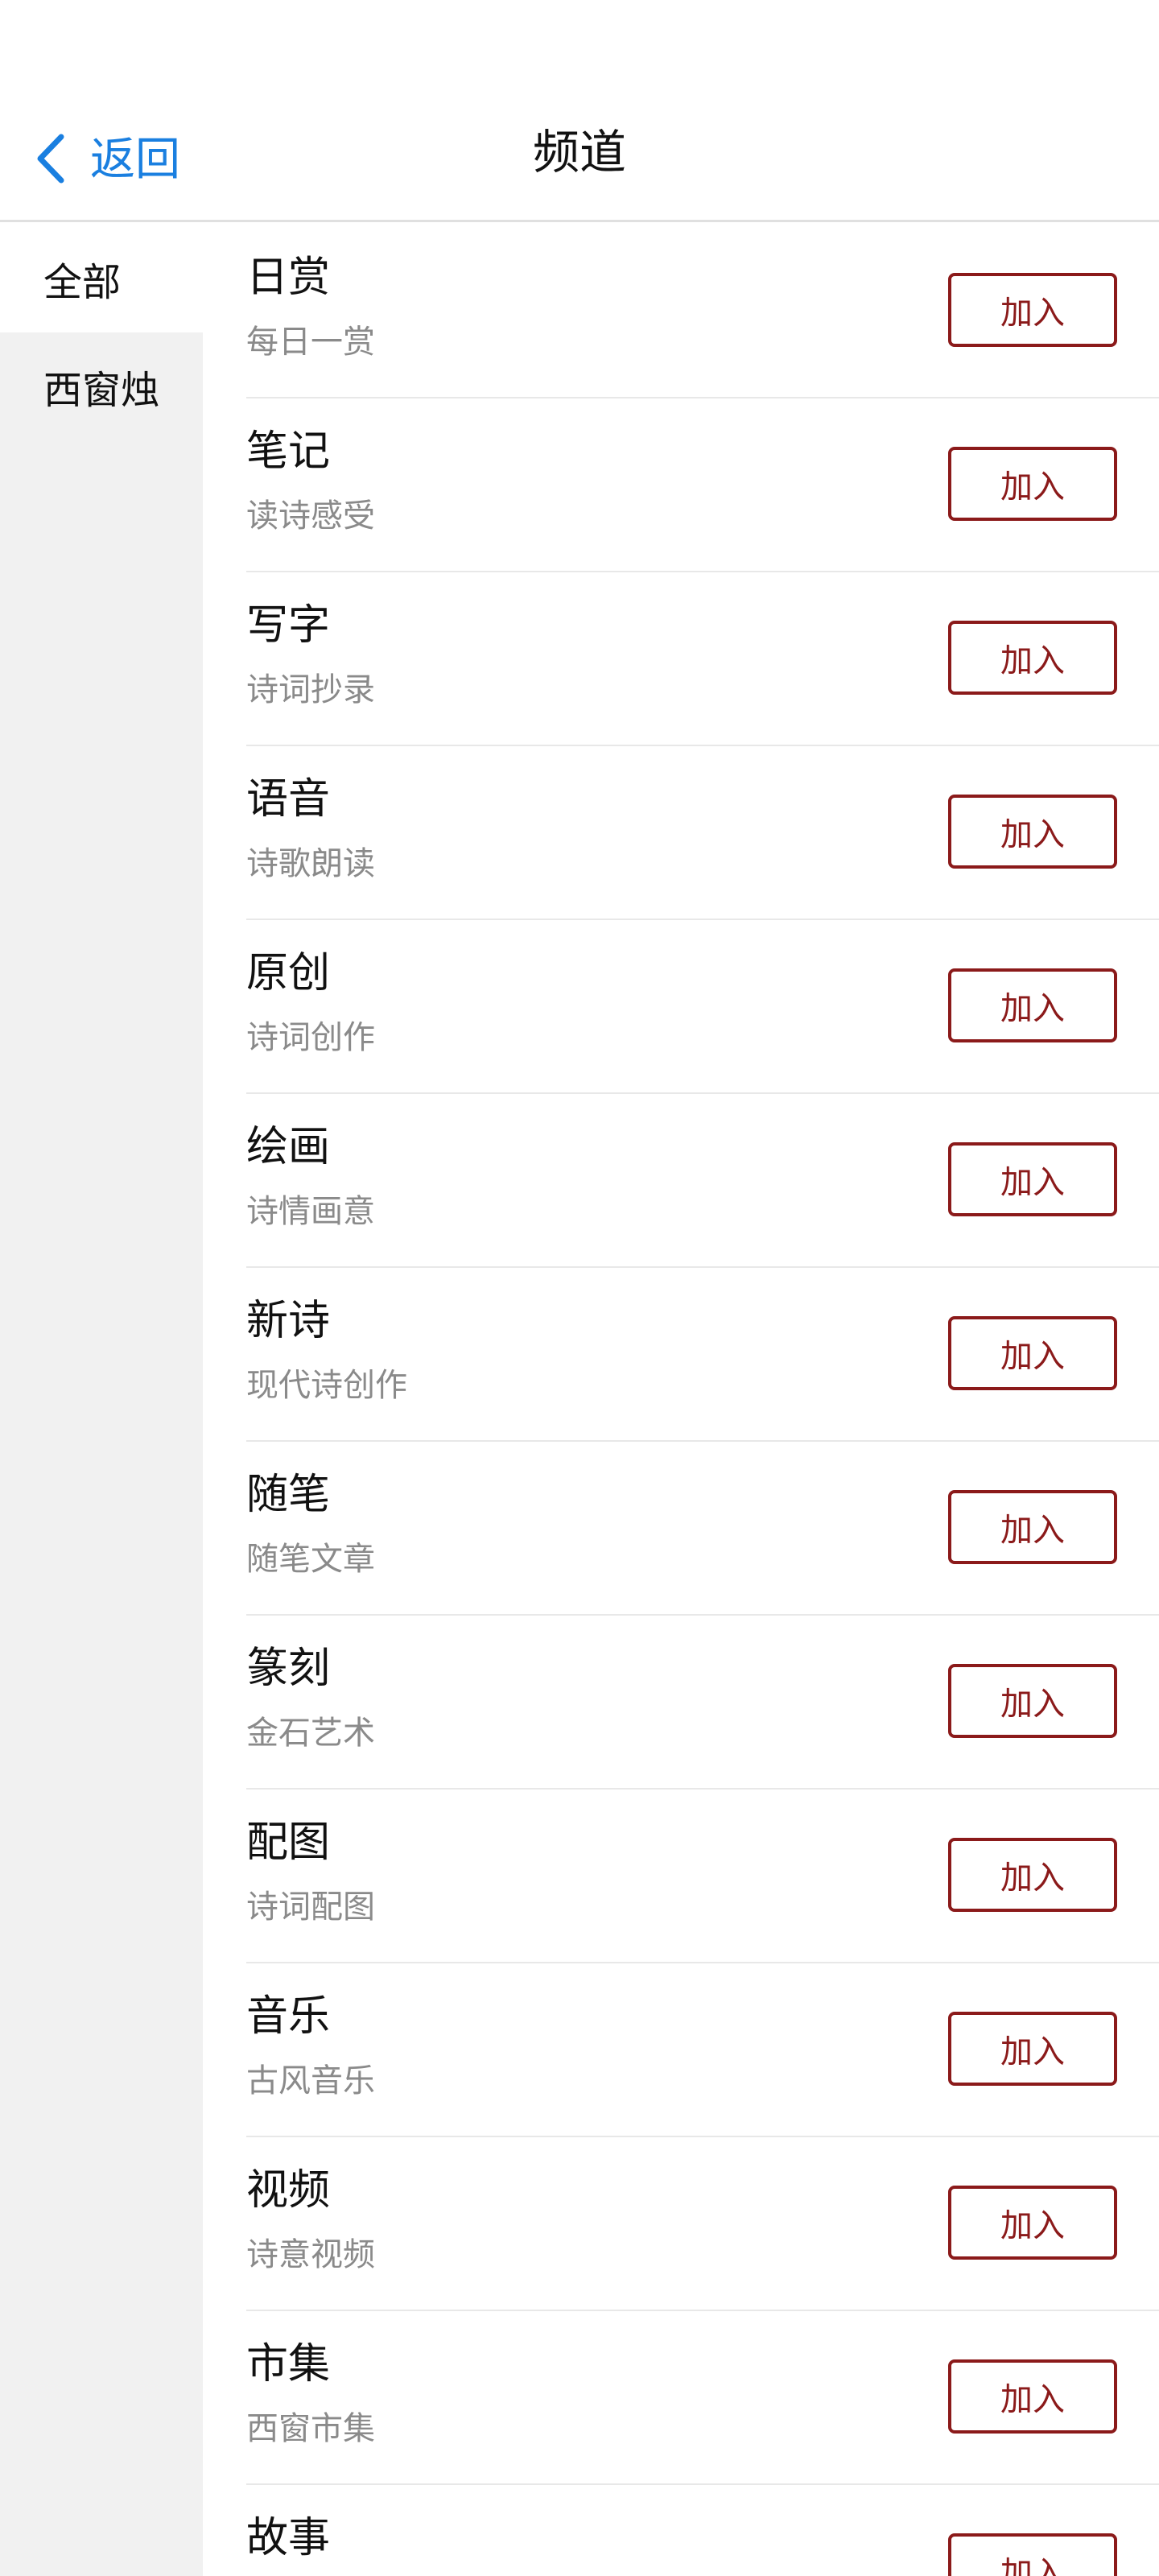 The width and height of the screenshot is (1159, 2576). Describe the element at coordinates (288, 2538) in the screenshot. I see `channel-name: 故事` at that location.